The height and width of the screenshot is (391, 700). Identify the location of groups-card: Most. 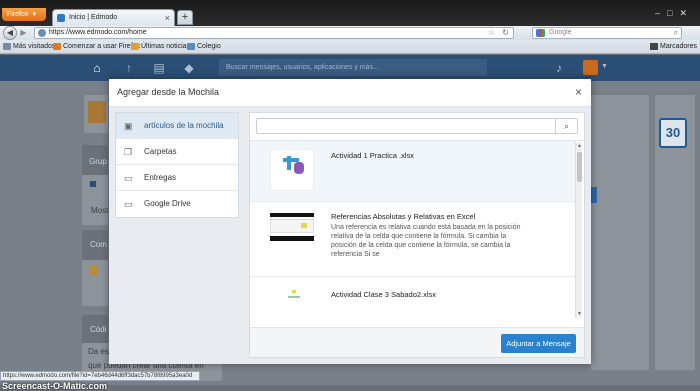
(95, 200).